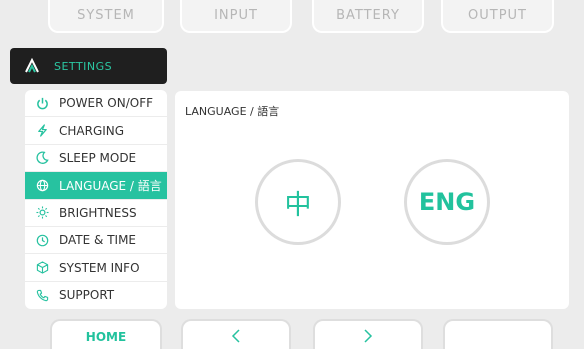  What do you see at coordinates (447, 202) in the screenshot?
I see `english-language-button: ENG` at bounding box center [447, 202].